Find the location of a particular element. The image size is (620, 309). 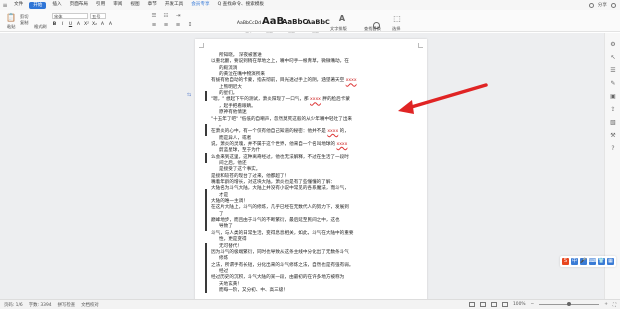

sliders-icon: ☰ is located at coordinates (613, 71).